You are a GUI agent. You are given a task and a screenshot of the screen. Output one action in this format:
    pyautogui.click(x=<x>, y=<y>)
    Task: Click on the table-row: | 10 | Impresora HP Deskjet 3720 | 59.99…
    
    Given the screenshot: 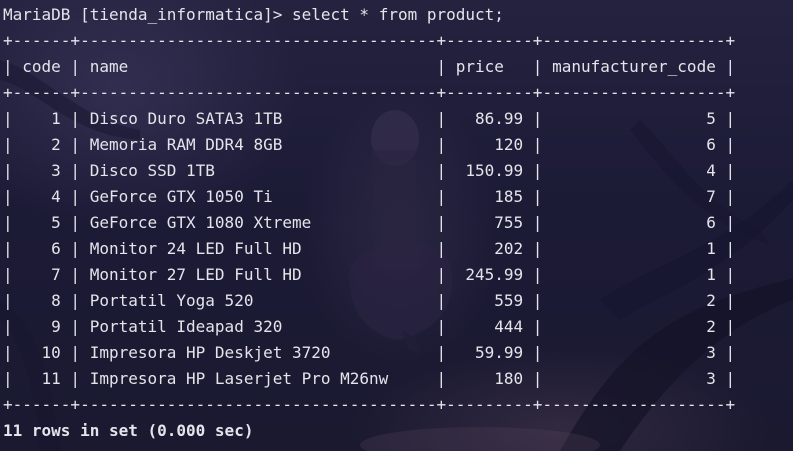 What is the action you would take?
    pyautogui.click(x=369, y=352)
    